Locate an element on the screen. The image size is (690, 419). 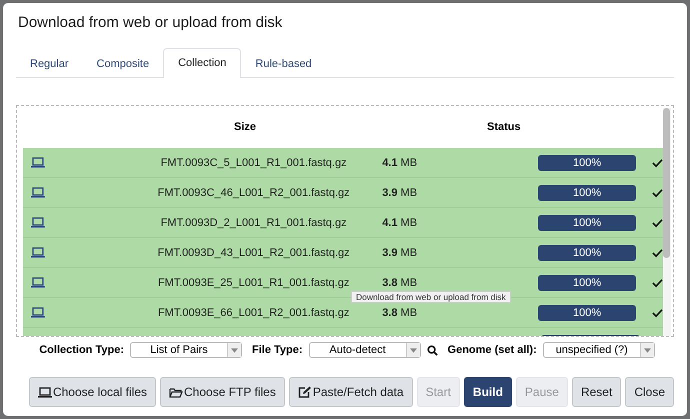
action-button: Build is located at coordinates (488, 392).